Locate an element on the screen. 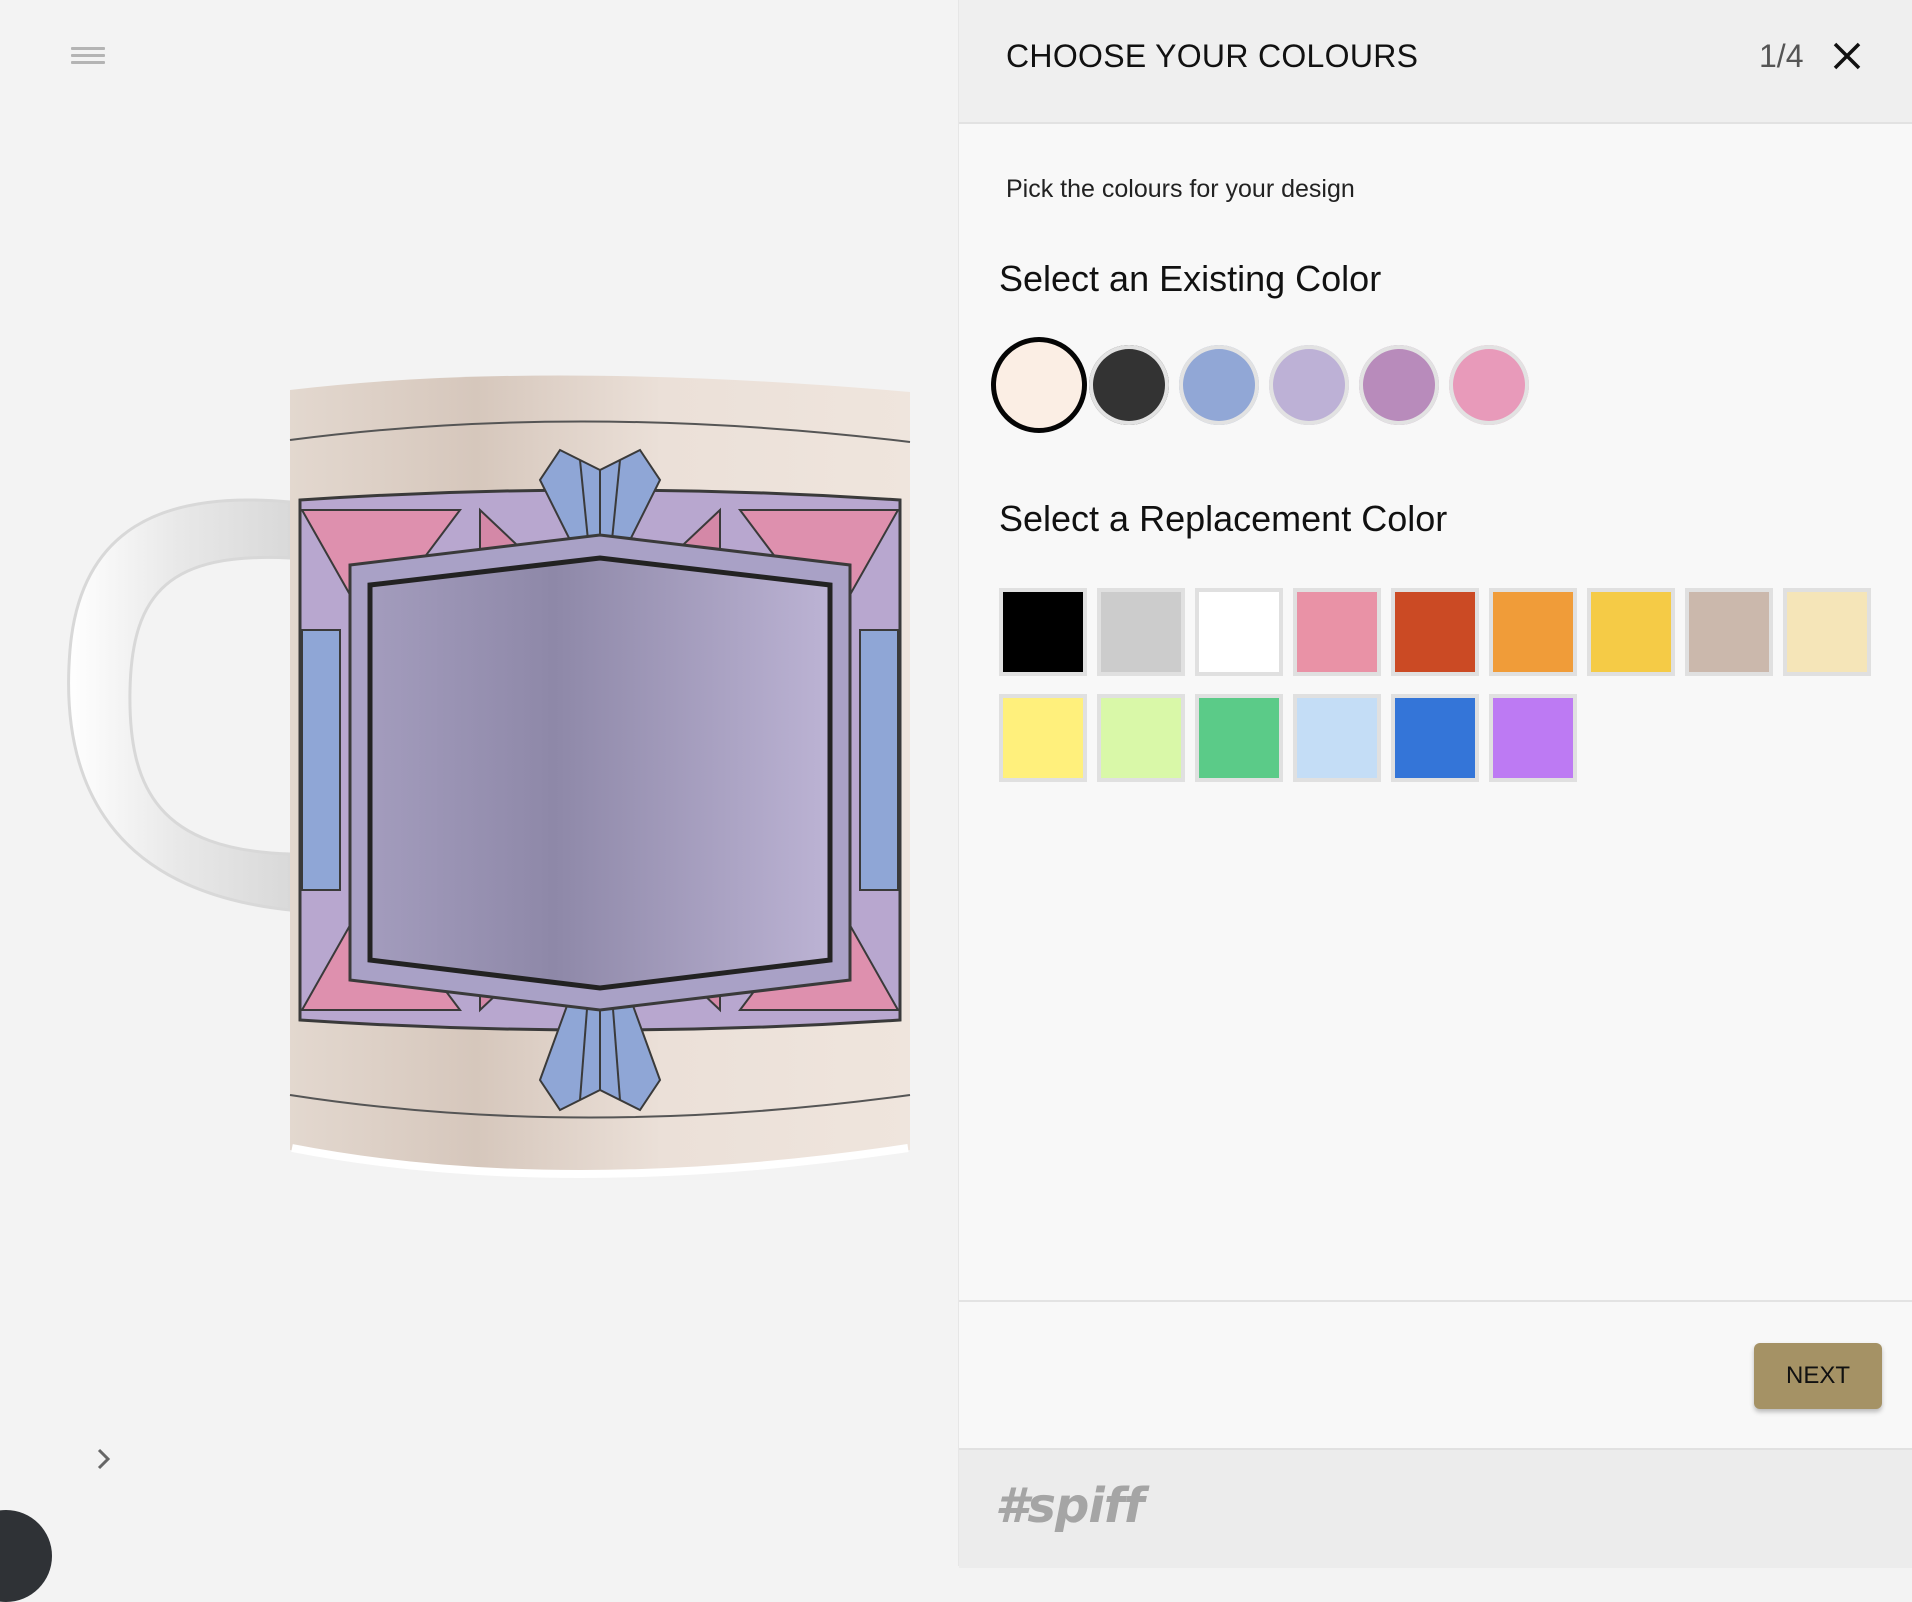 This screenshot has width=1912, height=1602. panel-title: CHOOSE YOUR COLOURS is located at coordinates (1212, 56).